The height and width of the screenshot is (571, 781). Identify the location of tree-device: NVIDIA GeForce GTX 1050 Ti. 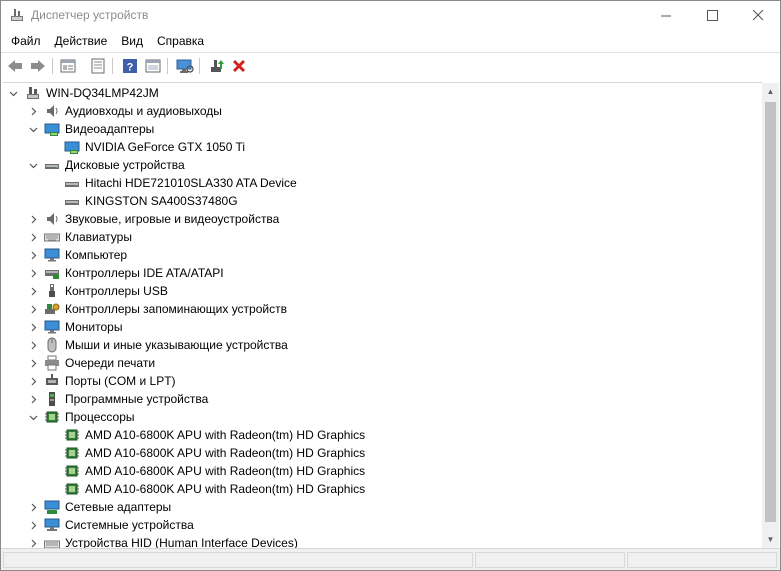
(381, 147).